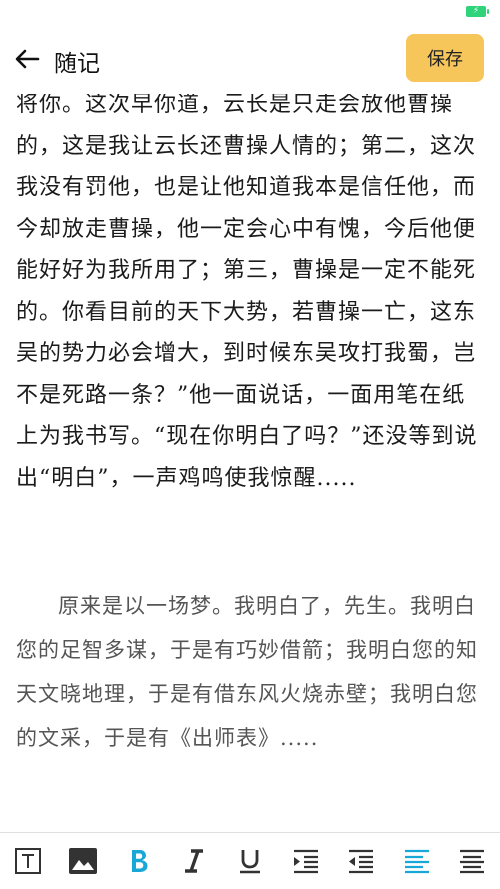 This screenshot has height=889, width=500. Describe the element at coordinates (250, 11) in the screenshot. I see `status-bar: ⚡` at that location.